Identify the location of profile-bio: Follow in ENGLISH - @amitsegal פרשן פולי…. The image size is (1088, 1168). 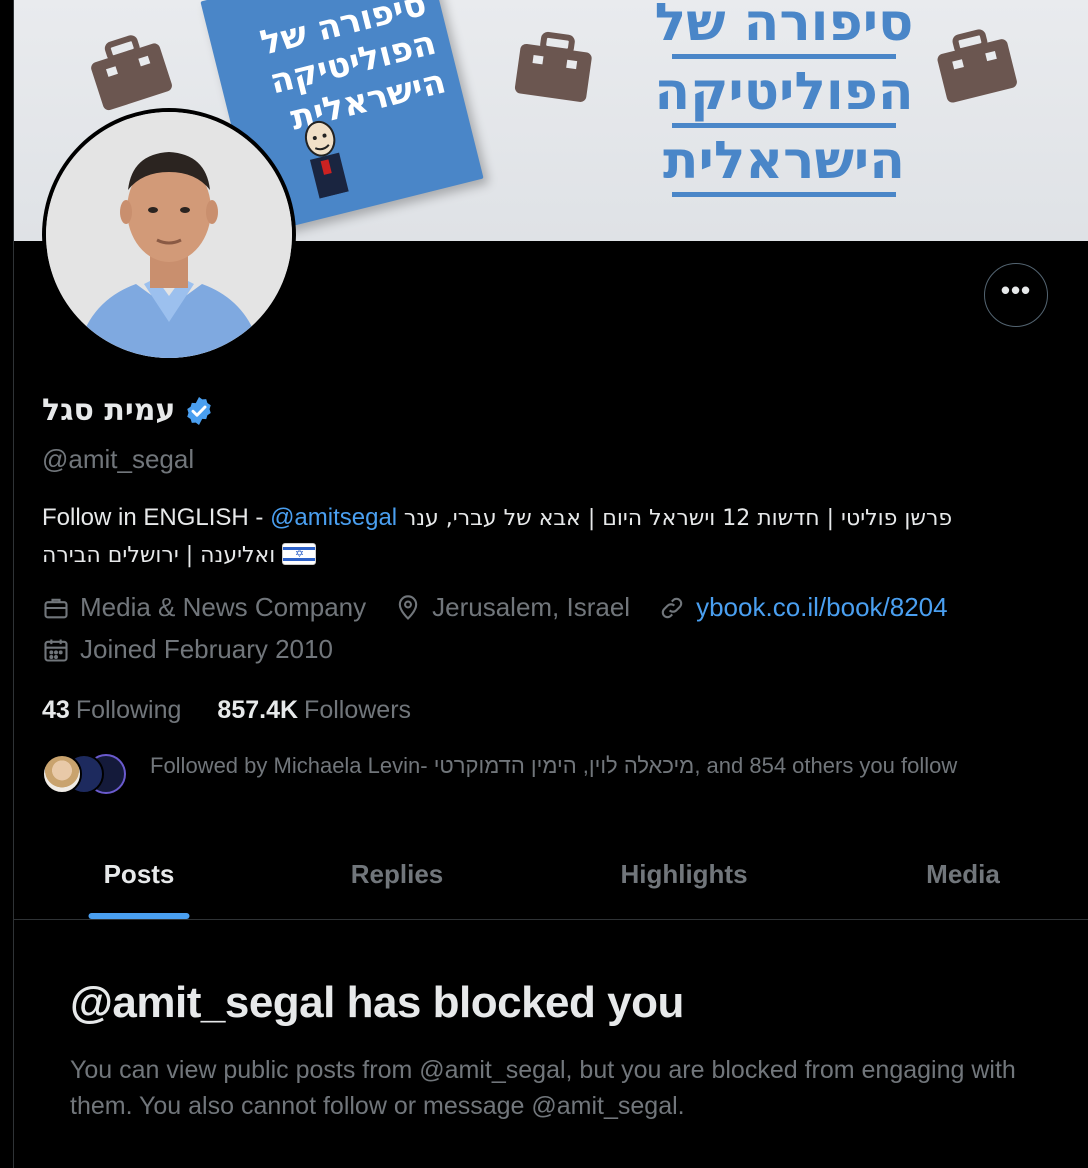
(542, 537).